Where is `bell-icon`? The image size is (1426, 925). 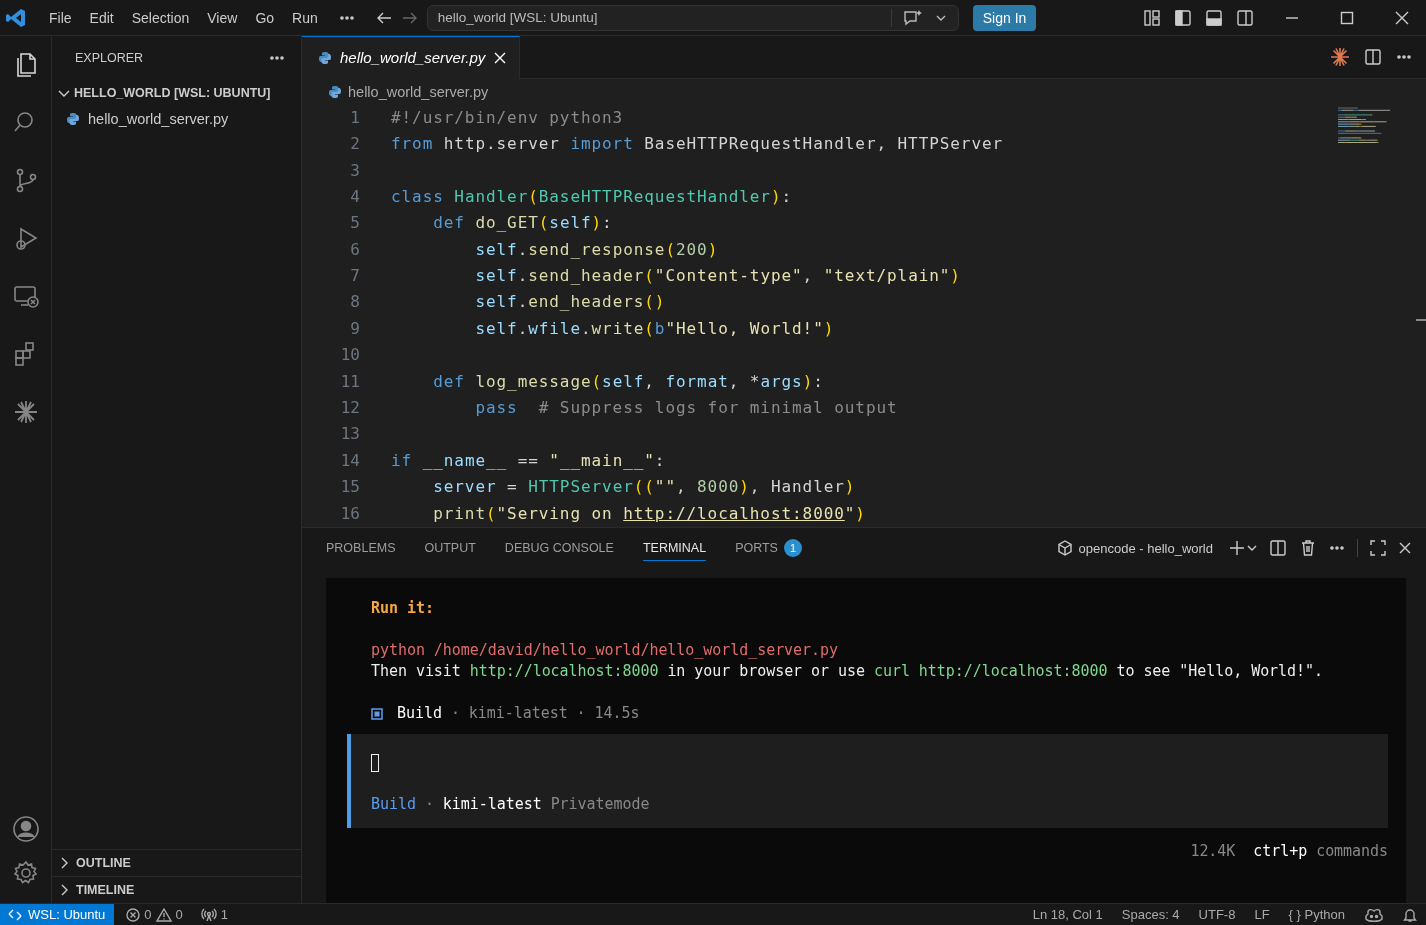
bell-icon is located at coordinates (1410, 914).